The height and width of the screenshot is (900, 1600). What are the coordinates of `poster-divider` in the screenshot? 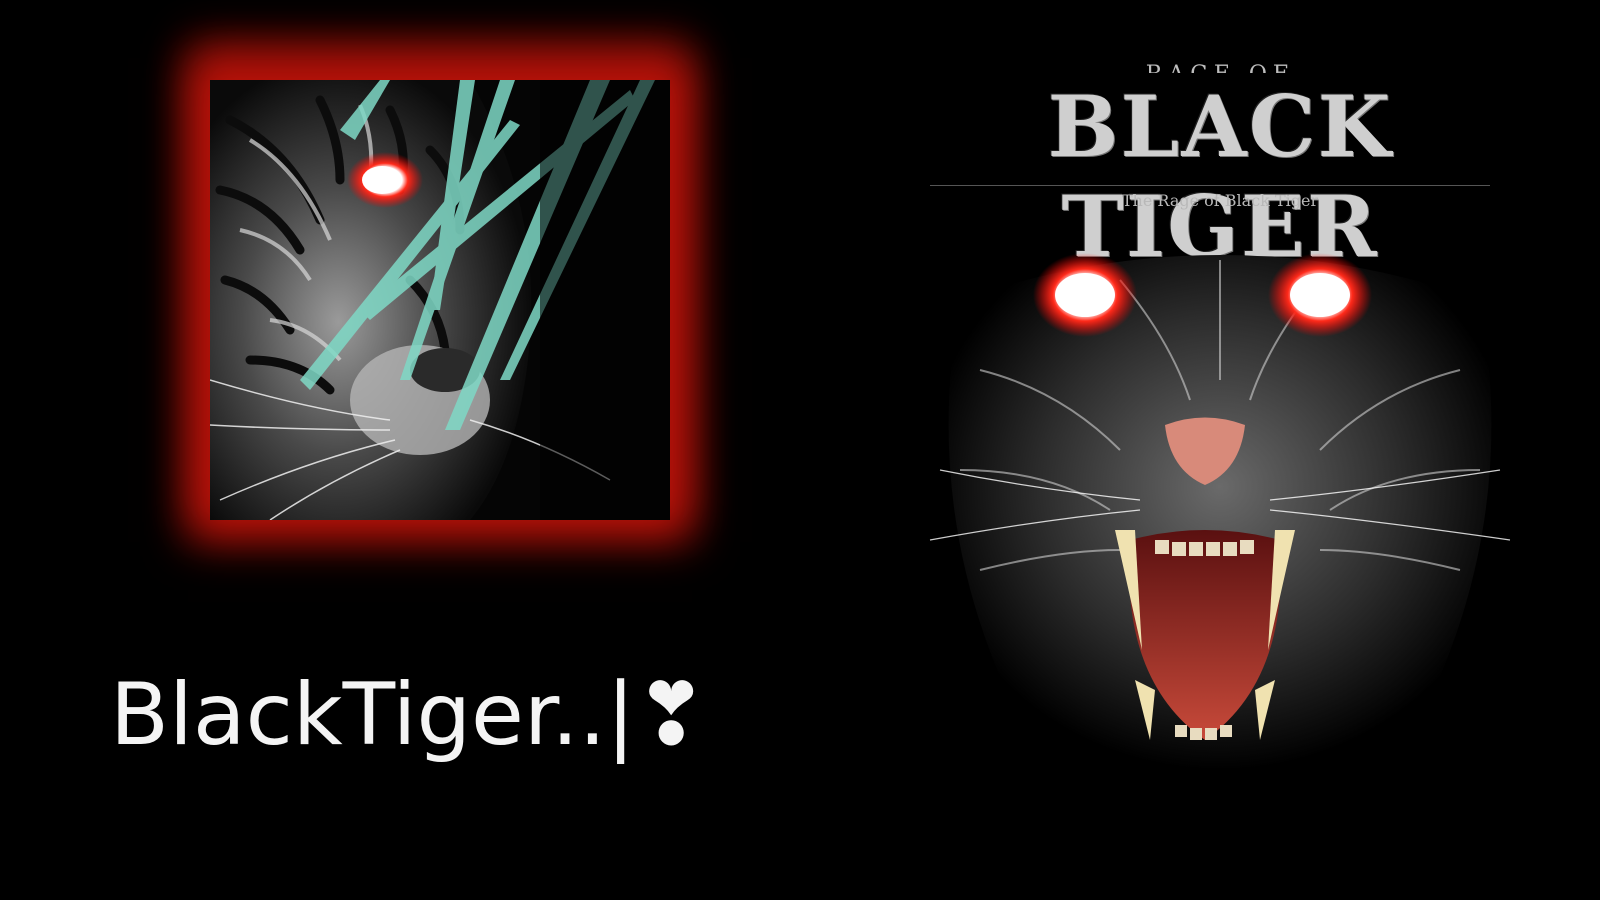 It's located at (1210, 185).